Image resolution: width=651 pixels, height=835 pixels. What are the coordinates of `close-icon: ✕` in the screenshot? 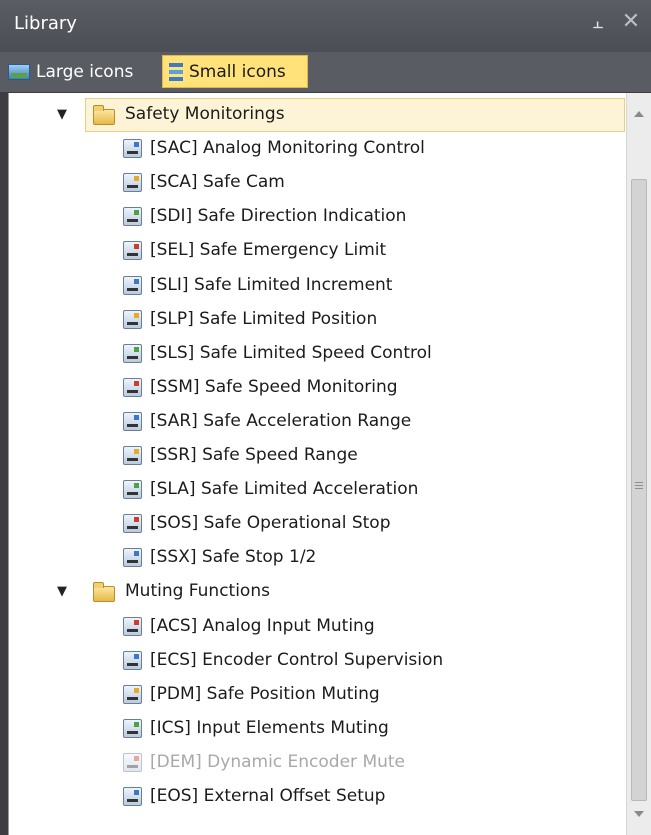 It's located at (631, 22).